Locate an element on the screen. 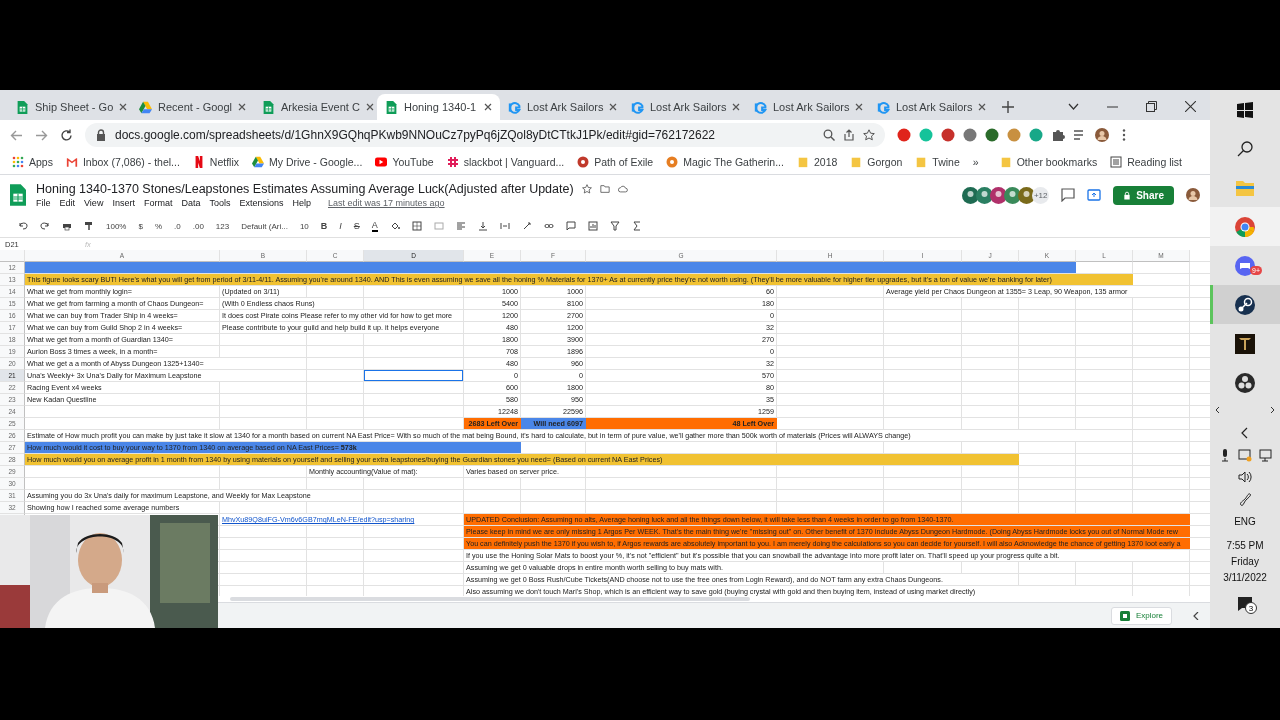  chevron-down-icon is located at coordinates (1073, 106).